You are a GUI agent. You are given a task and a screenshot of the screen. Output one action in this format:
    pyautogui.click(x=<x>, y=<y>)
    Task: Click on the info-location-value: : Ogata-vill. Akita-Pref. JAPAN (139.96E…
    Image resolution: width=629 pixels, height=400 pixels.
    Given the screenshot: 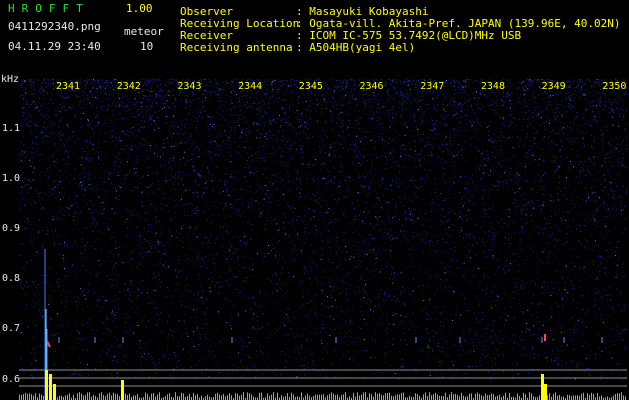 What is the action you would take?
    pyautogui.click(x=458, y=23)
    